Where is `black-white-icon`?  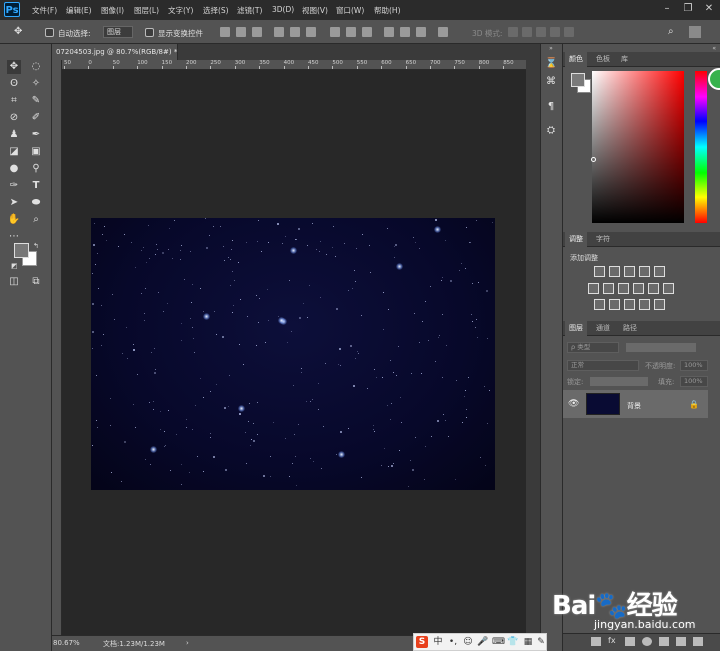 black-white-icon is located at coordinates (623, 288).